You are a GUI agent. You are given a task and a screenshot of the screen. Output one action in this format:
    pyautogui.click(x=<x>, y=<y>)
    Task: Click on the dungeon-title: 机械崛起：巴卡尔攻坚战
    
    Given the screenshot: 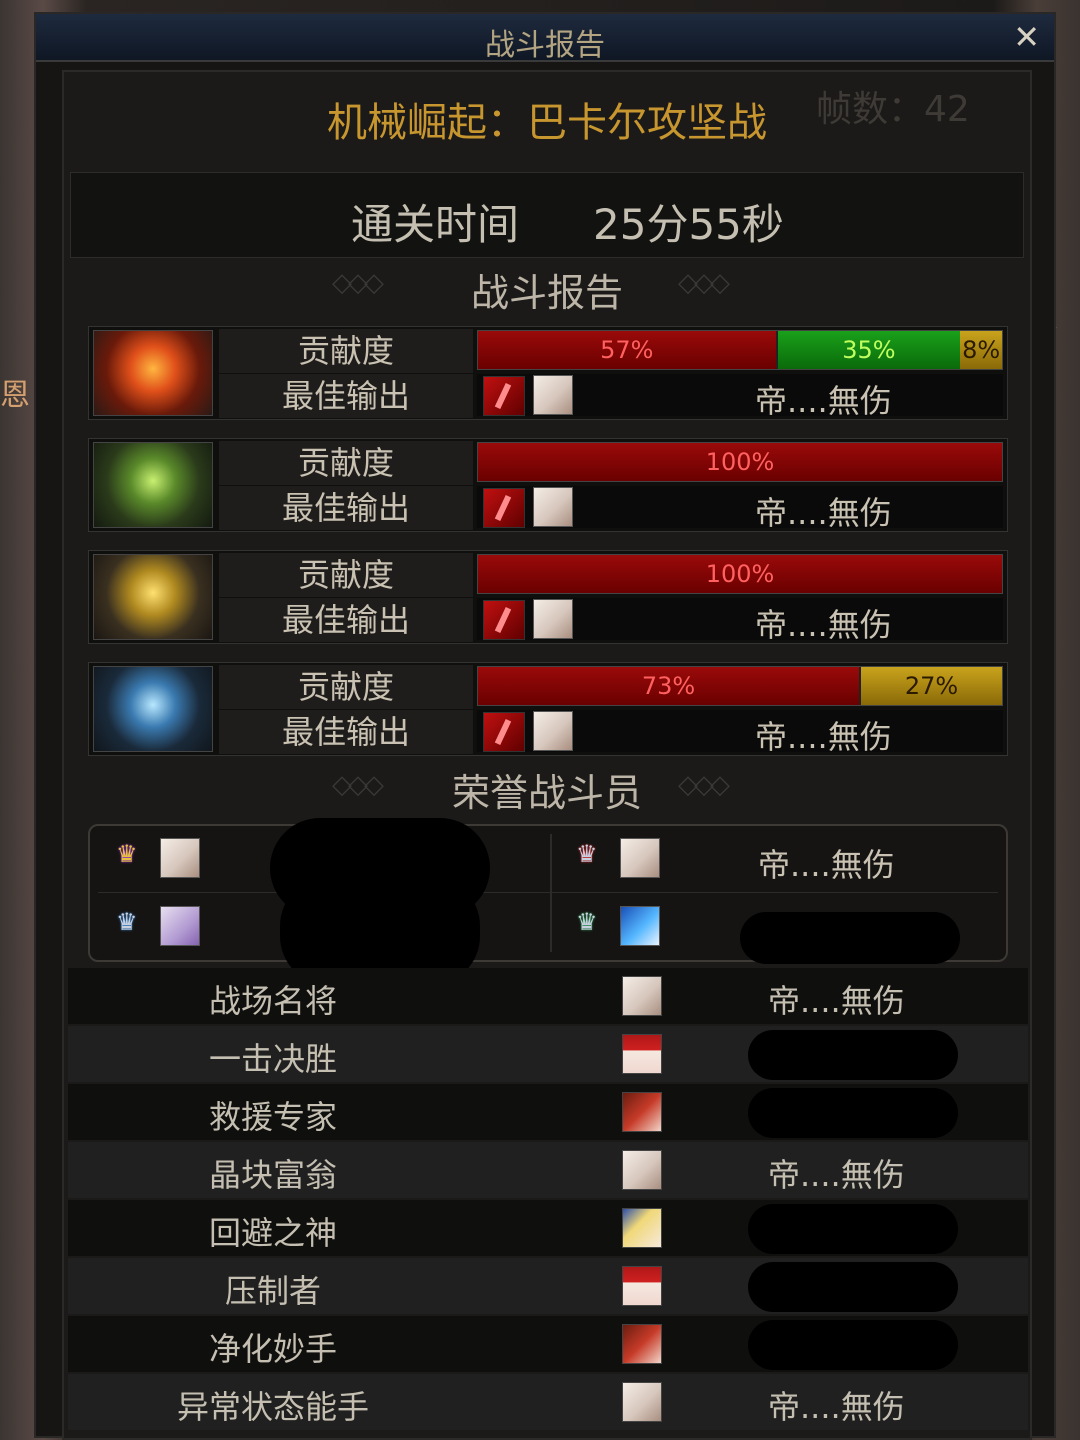 What is the action you would take?
    pyautogui.click(x=547, y=123)
    